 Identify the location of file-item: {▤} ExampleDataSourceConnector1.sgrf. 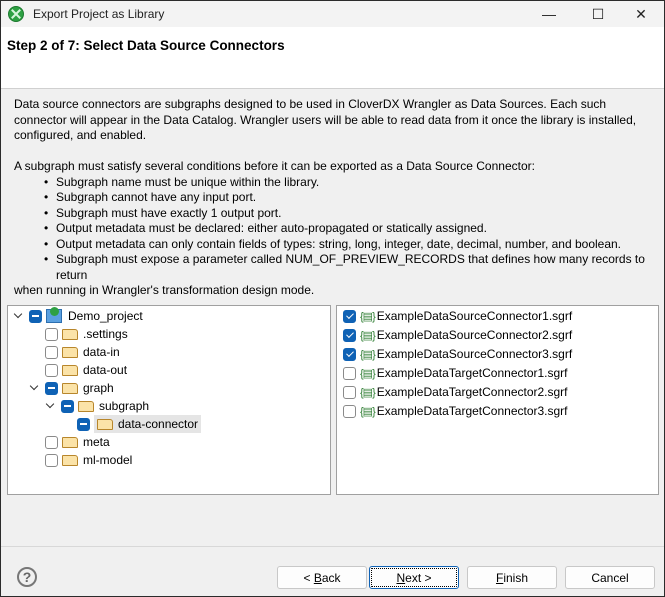
(457, 316).